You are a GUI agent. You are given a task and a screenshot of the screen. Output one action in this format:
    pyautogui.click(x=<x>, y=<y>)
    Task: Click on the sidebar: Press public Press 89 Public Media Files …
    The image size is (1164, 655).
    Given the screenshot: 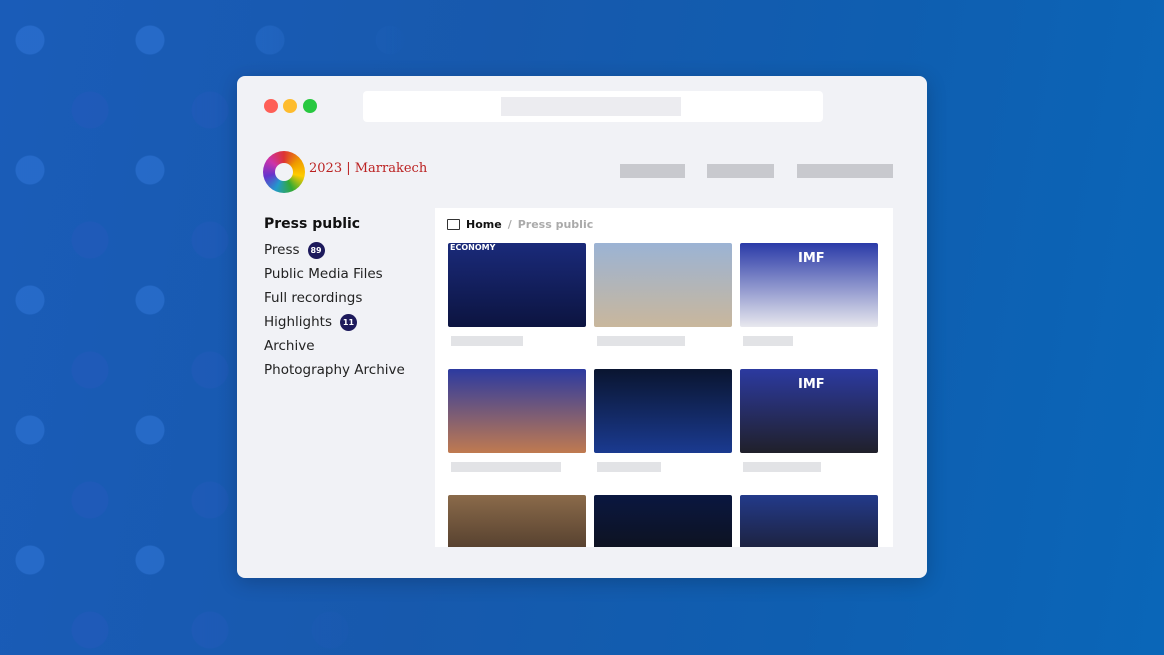 What is the action you would take?
    pyautogui.click(x=334, y=299)
    